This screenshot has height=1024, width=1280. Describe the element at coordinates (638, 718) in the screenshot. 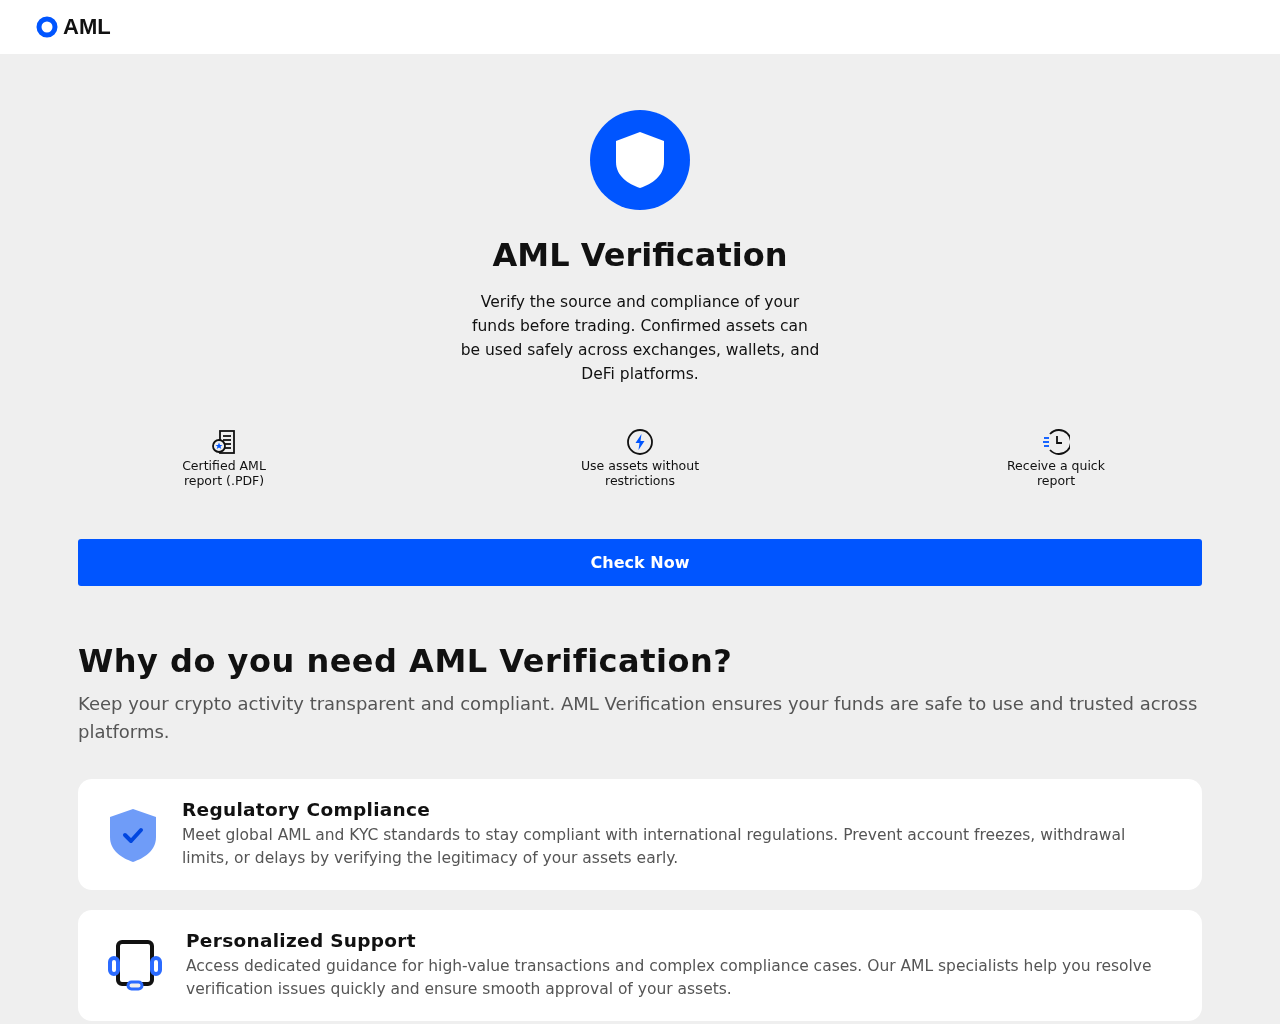

I see `section-subtitle: Keep your crypto activity transparent and compliant. AML Verification ensures your funds are safe to use and trusted across platforms.` at that location.